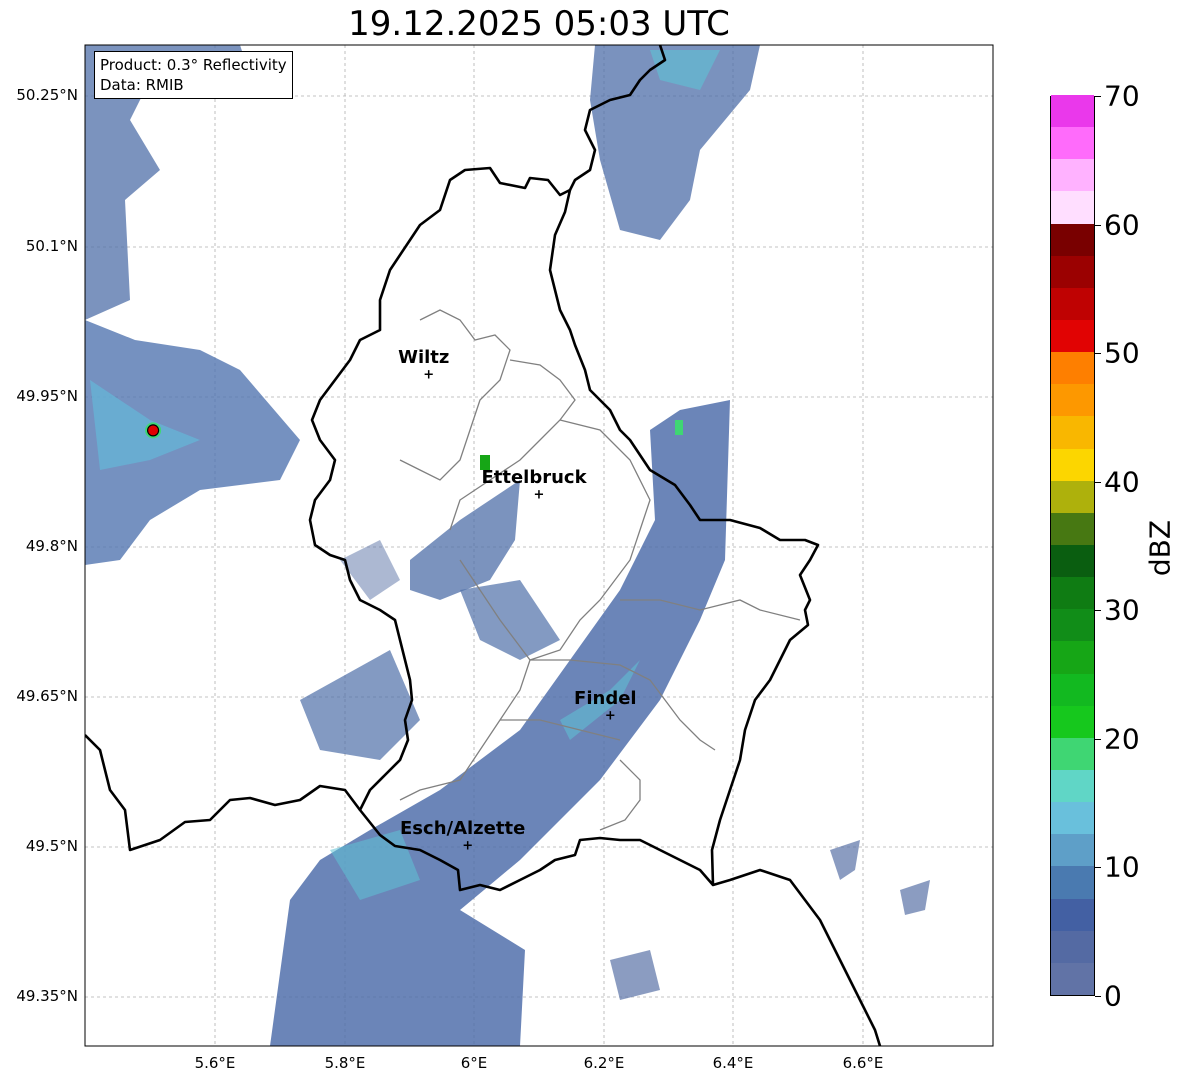 The width and height of the screenshot is (1184, 1081). I want to click on radar-site-marker, so click(153, 430).